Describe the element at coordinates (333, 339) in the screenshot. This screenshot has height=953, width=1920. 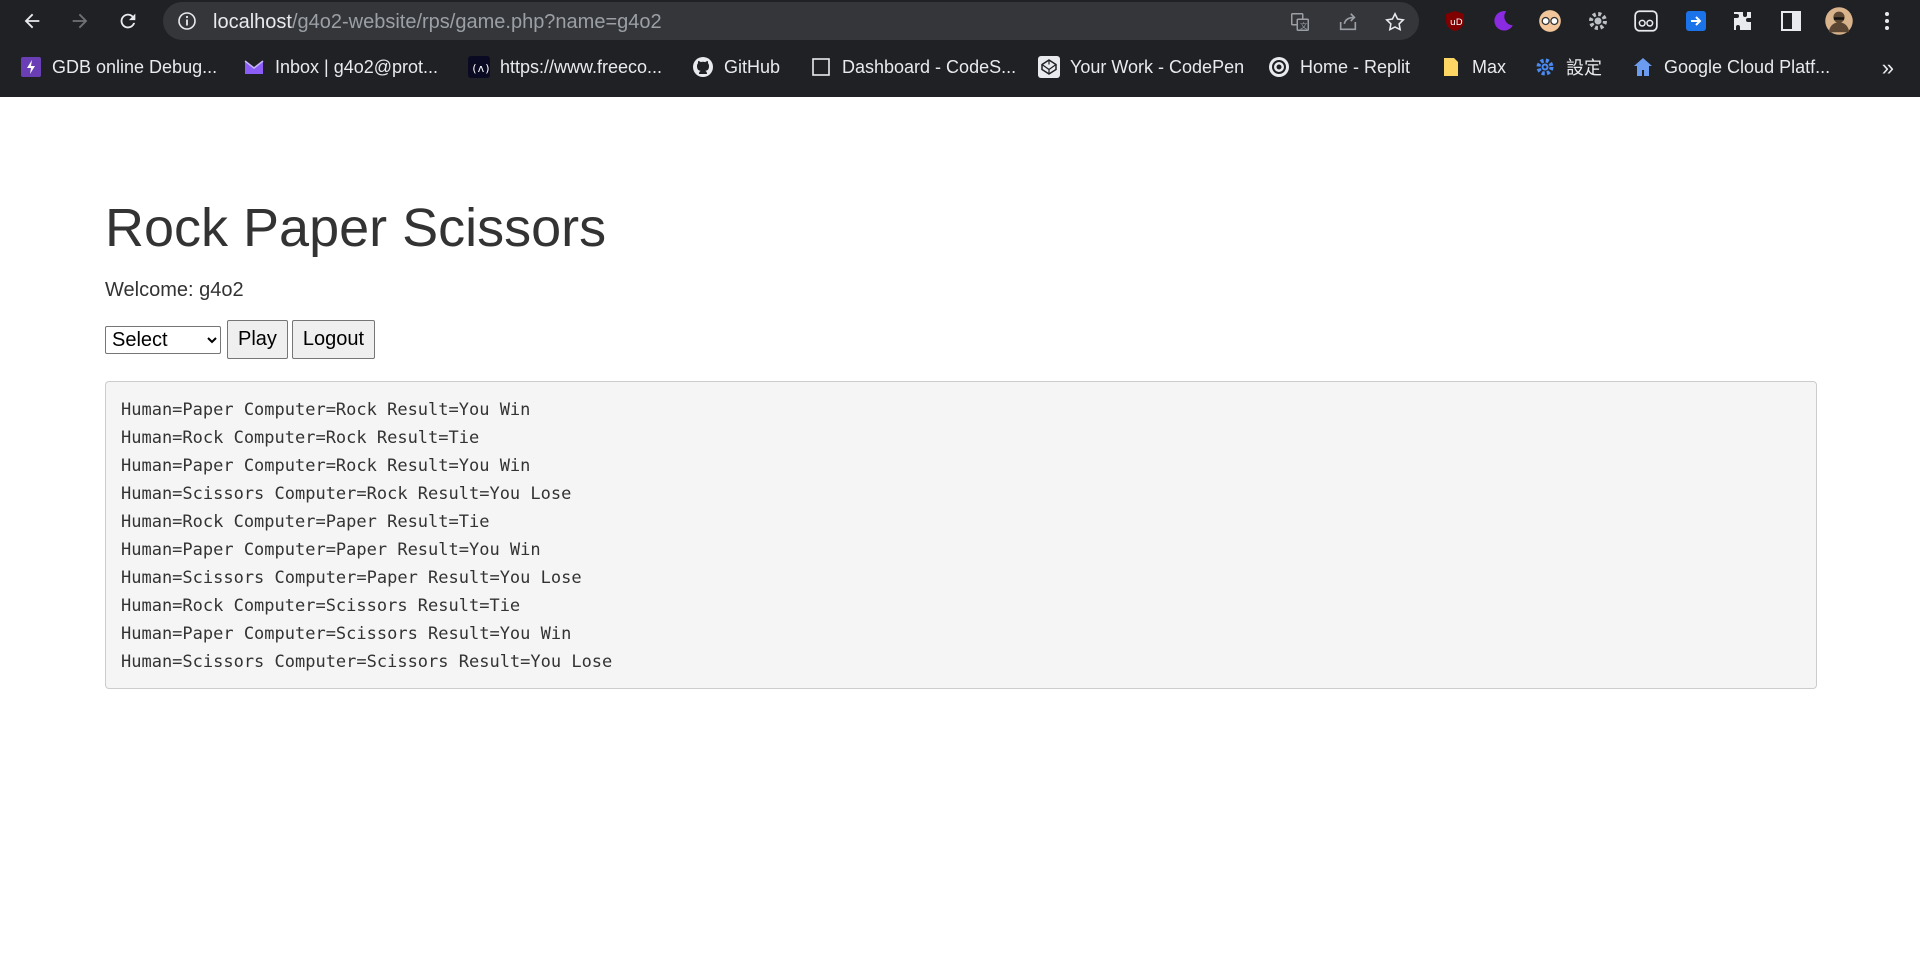
I see `logout-button: Logout` at that location.